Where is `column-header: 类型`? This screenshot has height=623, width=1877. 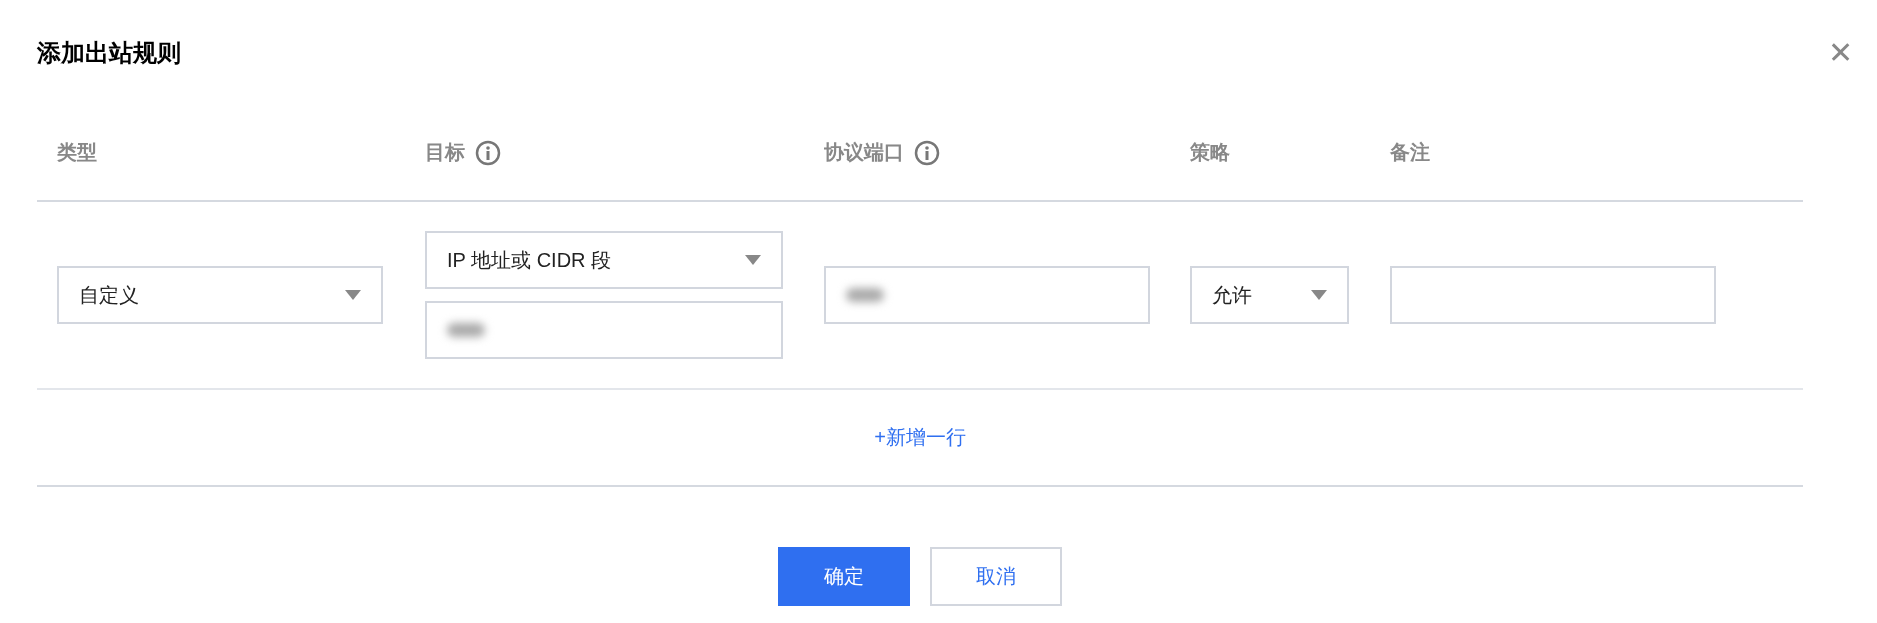 column-header: 类型 is located at coordinates (77, 152).